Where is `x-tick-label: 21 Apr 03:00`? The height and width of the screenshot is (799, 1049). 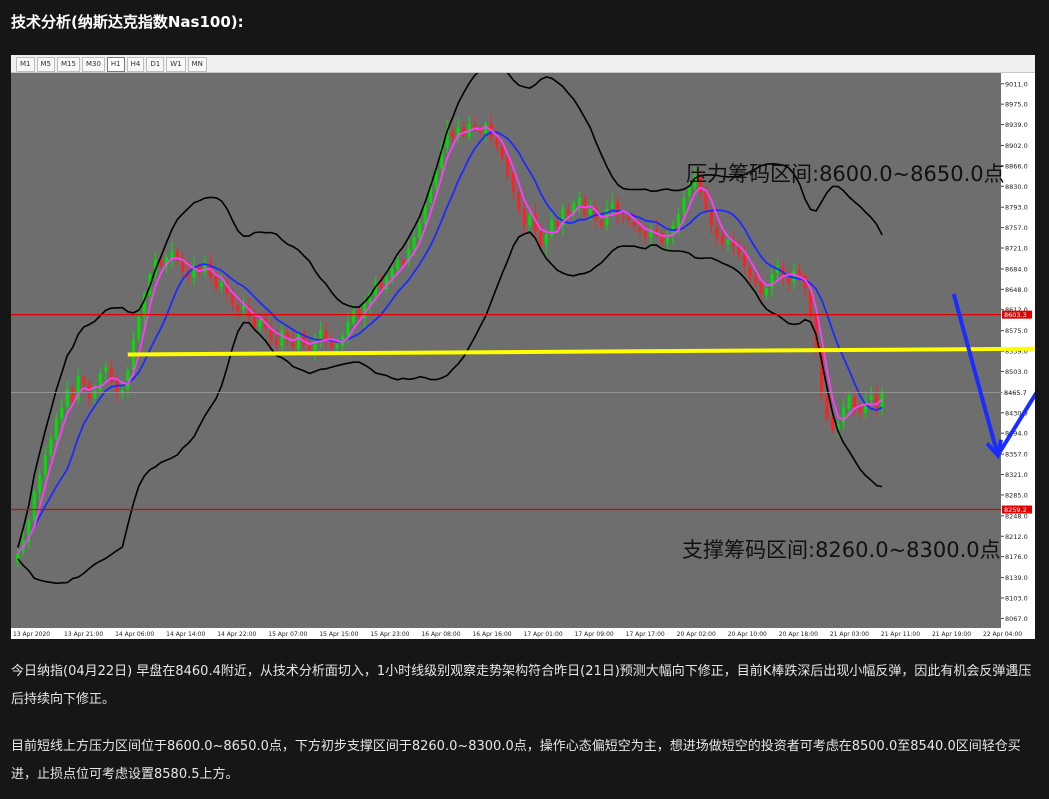
x-tick-label: 21 Apr 03:00 is located at coordinates (849, 634).